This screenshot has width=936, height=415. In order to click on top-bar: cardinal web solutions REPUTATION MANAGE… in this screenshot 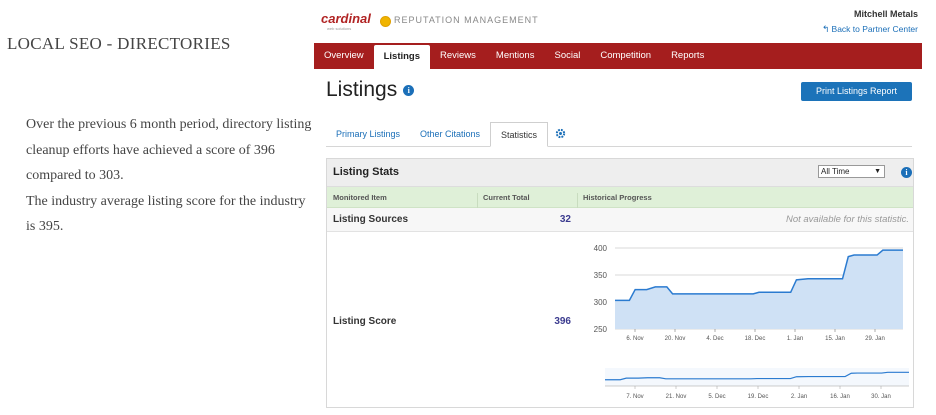, I will do `click(618, 21)`.